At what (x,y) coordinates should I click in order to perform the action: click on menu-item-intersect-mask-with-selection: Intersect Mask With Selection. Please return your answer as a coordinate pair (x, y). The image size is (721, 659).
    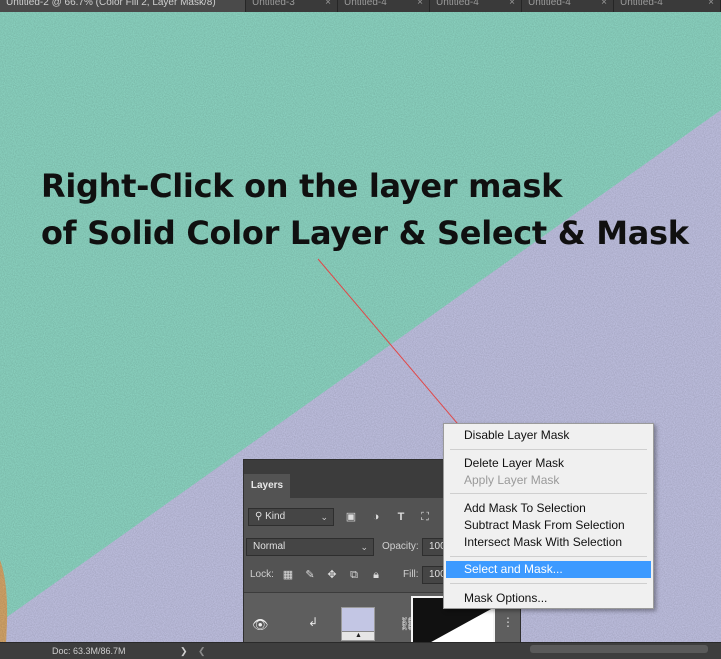
    Looking at the image, I should click on (548, 542).